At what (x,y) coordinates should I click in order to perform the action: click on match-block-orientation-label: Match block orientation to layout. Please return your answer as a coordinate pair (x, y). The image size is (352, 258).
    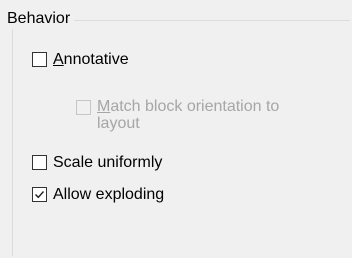
    Looking at the image, I should click on (188, 115).